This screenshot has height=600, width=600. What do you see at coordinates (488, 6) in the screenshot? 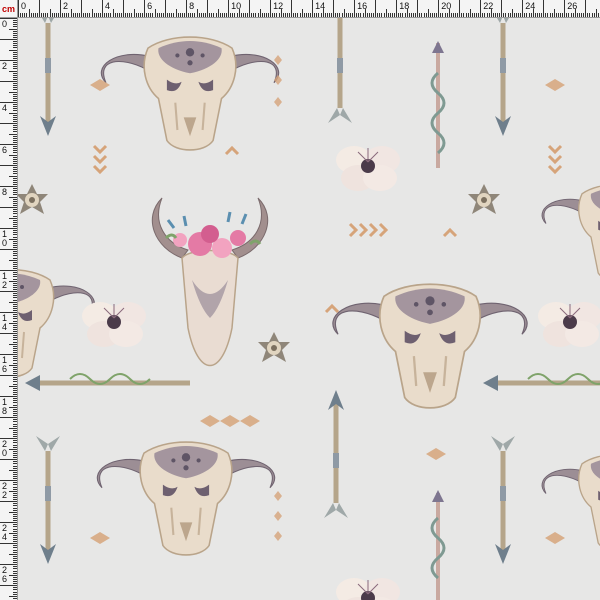
I see `ruler-label: 22` at bounding box center [488, 6].